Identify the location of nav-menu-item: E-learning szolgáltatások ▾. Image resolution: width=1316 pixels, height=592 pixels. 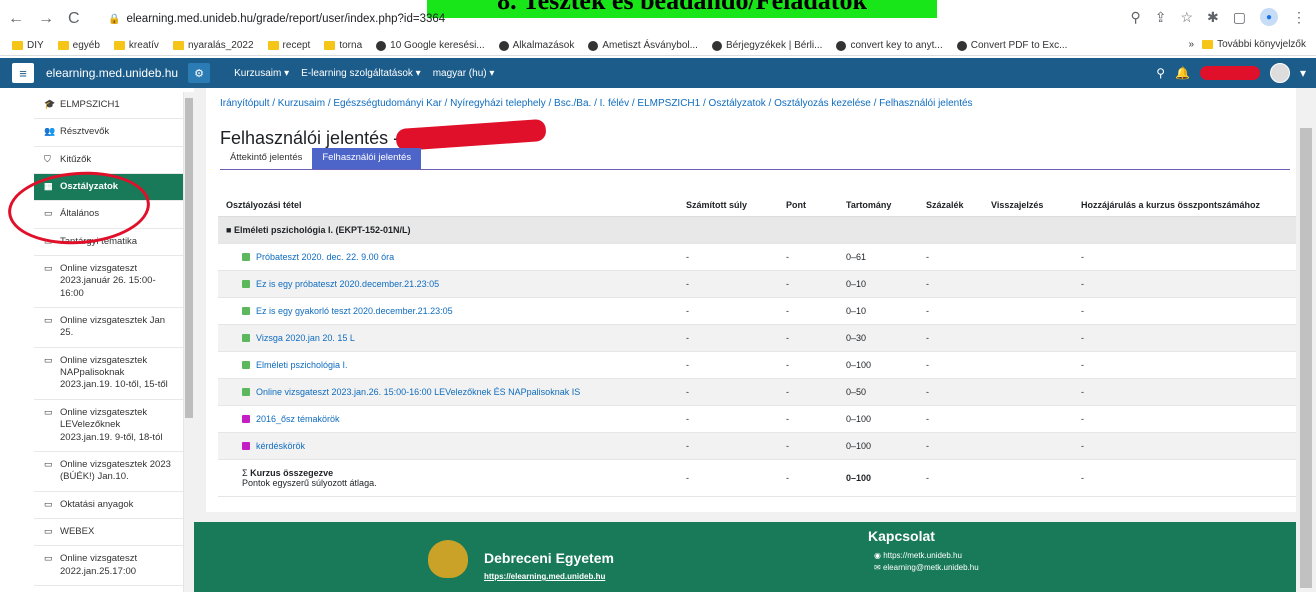
(361, 73).